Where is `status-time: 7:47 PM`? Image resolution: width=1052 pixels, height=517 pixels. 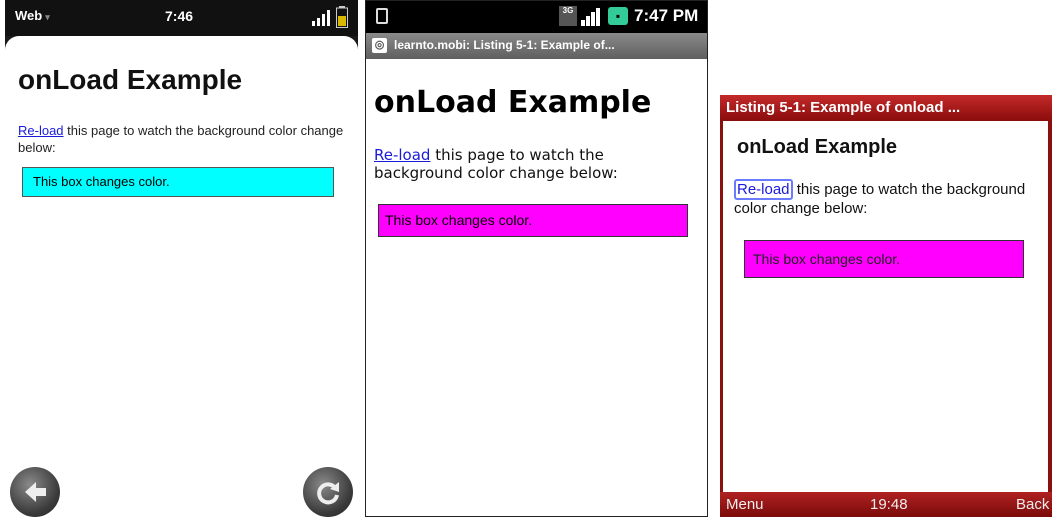 status-time: 7:47 PM is located at coordinates (666, 15).